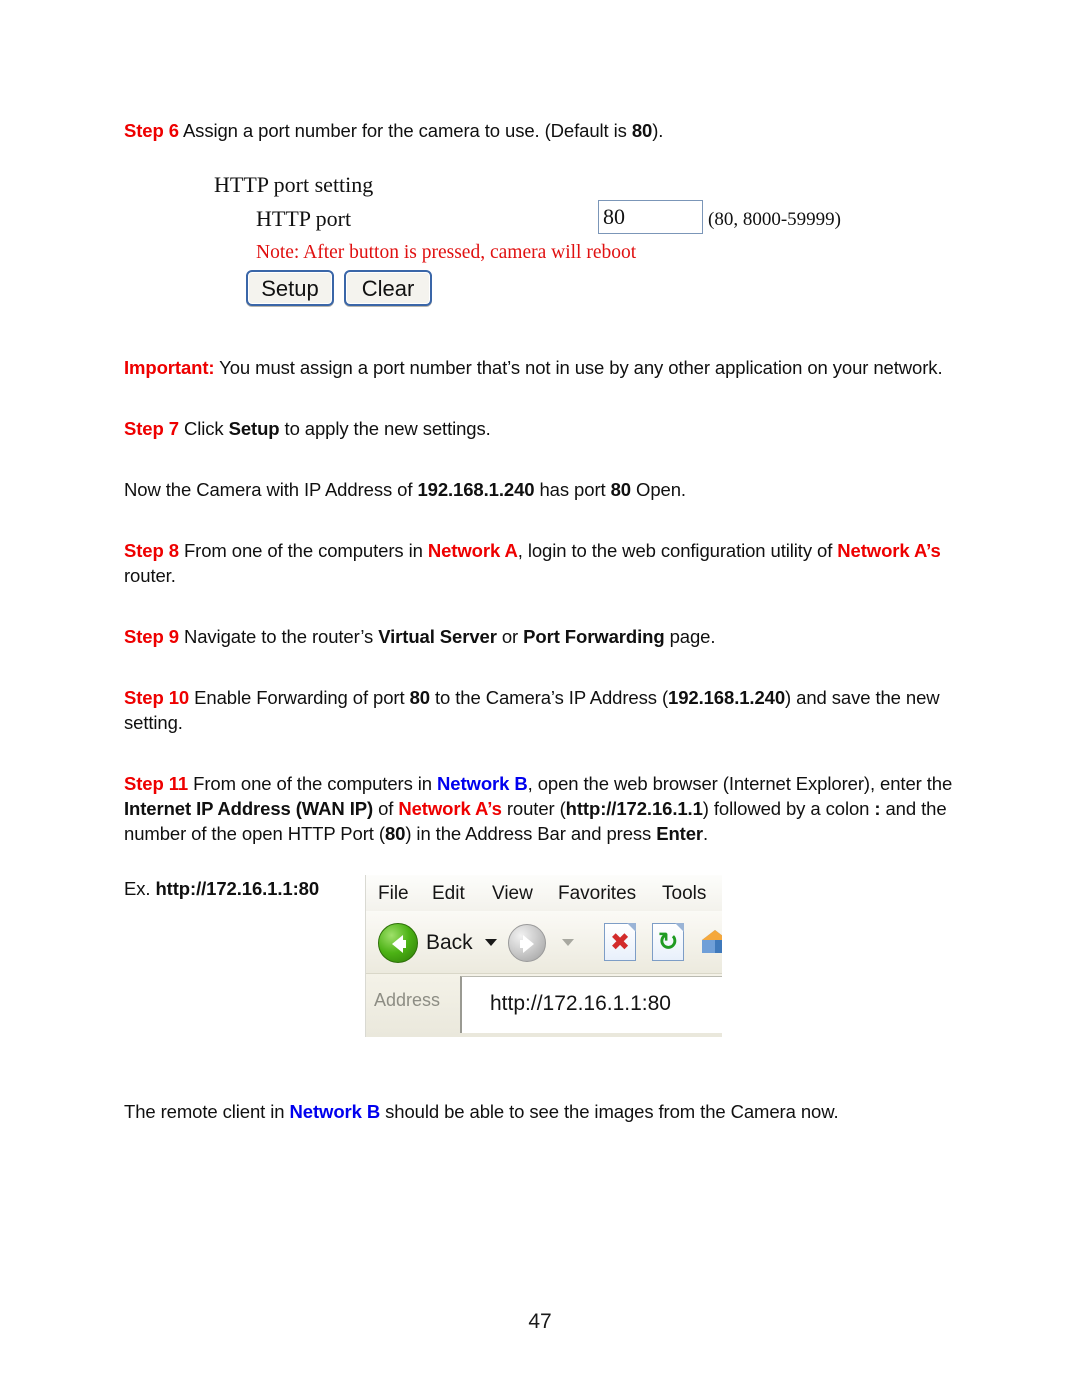 Image resolution: width=1080 pixels, height=1397 pixels. I want to click on step-11-network-a-possessive: Network A’s, so click(450, 808).